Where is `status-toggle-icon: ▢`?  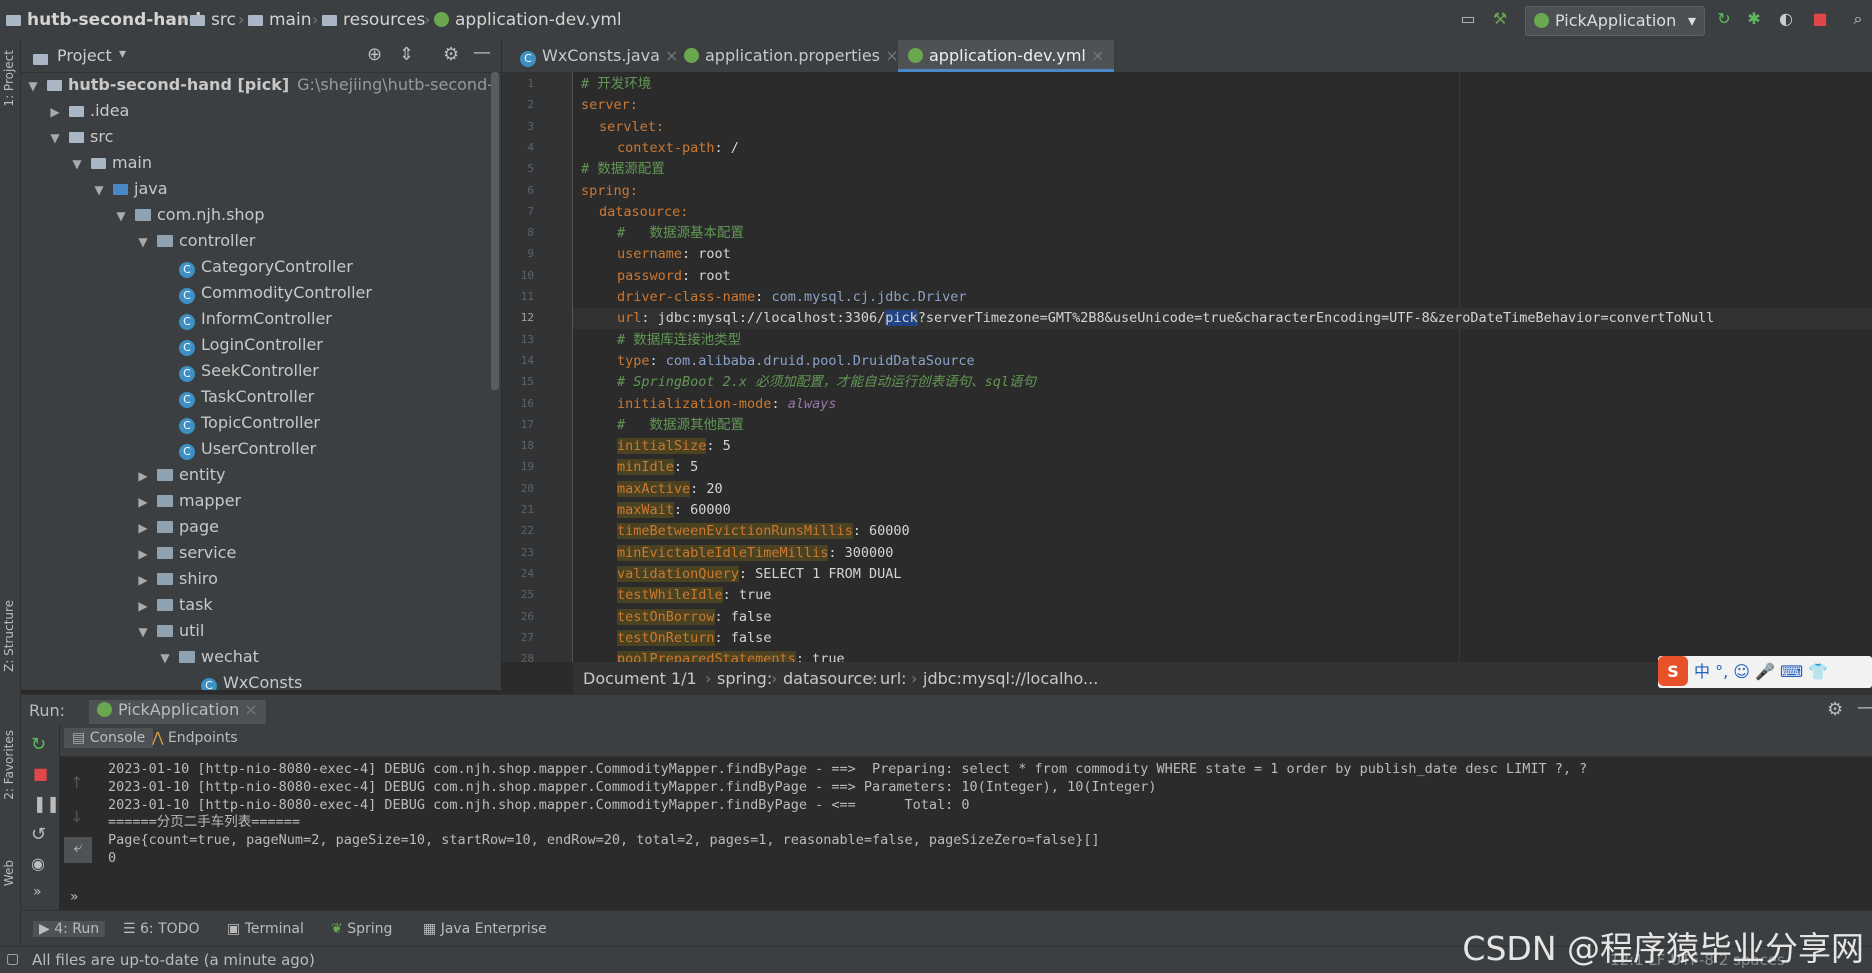
status-toggle-icon: ▢ is located at coordinates (12, 959).